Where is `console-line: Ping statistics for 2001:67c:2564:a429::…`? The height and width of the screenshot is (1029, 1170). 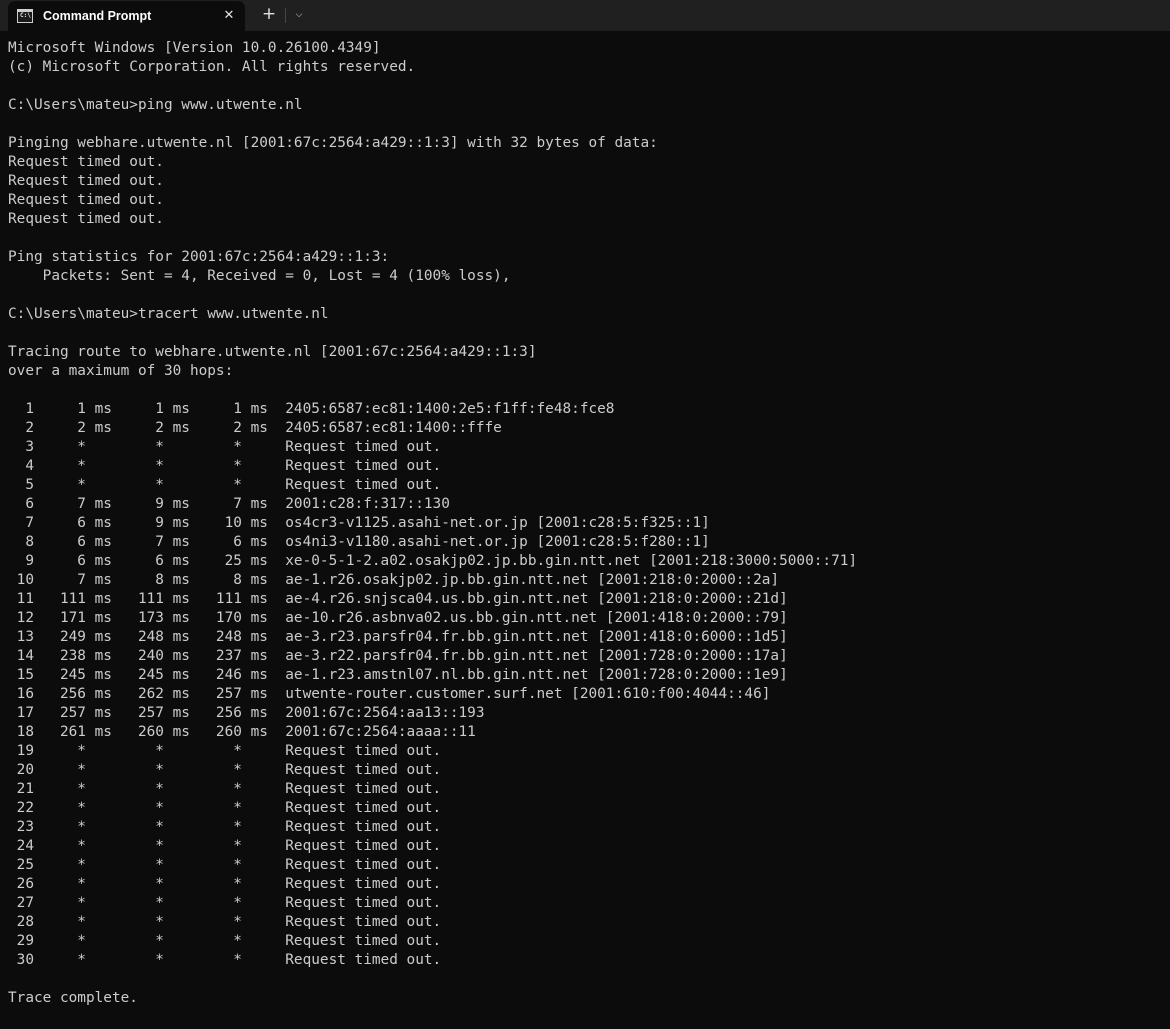
console-line: Ping statistics for 2001:67c:2564:a429::… is located at coordinates (199, 257).